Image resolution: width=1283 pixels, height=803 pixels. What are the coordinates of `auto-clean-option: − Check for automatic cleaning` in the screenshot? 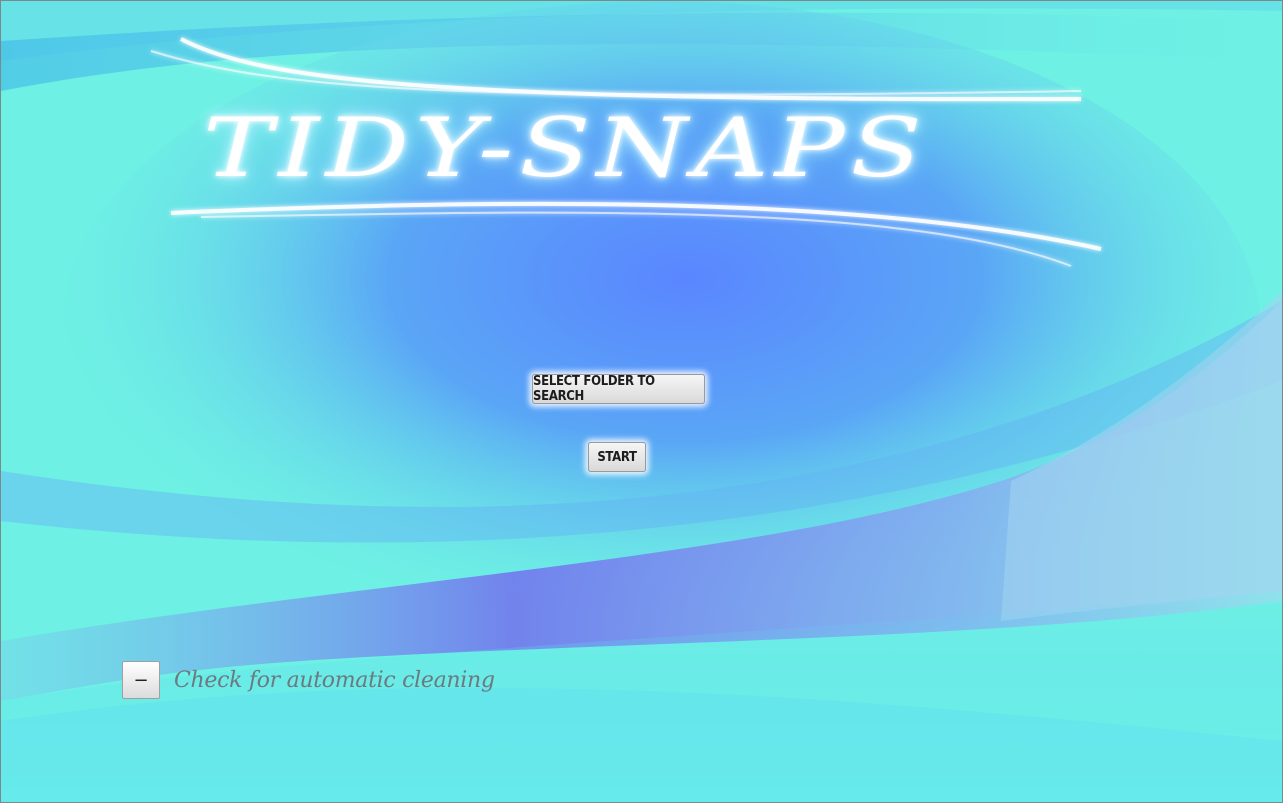 It's located at (308, 680).